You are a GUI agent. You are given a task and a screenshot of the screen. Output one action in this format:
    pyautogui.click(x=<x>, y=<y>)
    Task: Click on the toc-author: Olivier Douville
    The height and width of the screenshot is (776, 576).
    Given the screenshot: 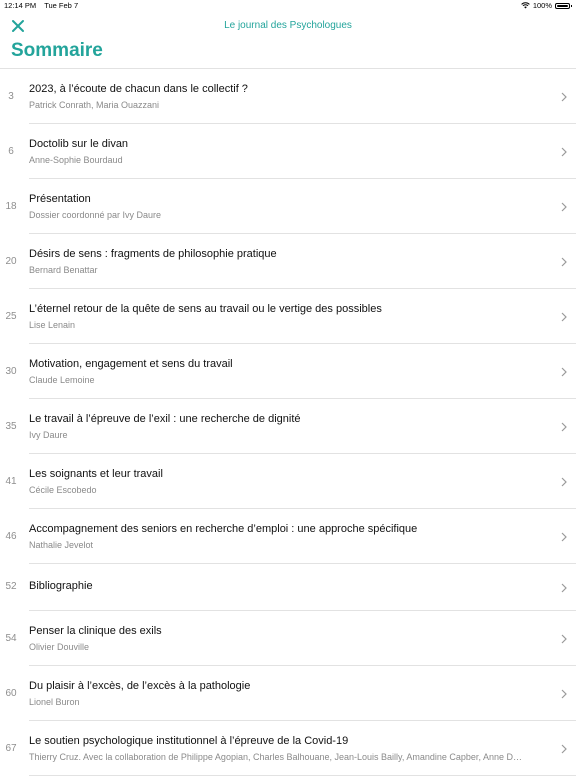 What is the action you would take?
    pyautogui.click(x=59, y=647)
    